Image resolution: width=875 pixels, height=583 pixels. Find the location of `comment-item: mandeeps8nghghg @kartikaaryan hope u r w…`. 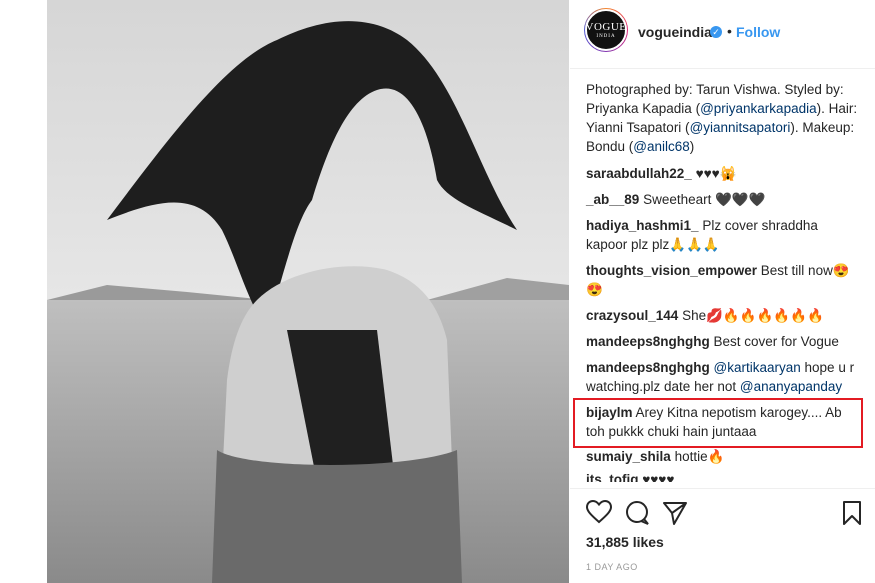

comment-item: mandeeps8nghghg @kartikaaryan hope u r w… is located at coordinates (722, 377).